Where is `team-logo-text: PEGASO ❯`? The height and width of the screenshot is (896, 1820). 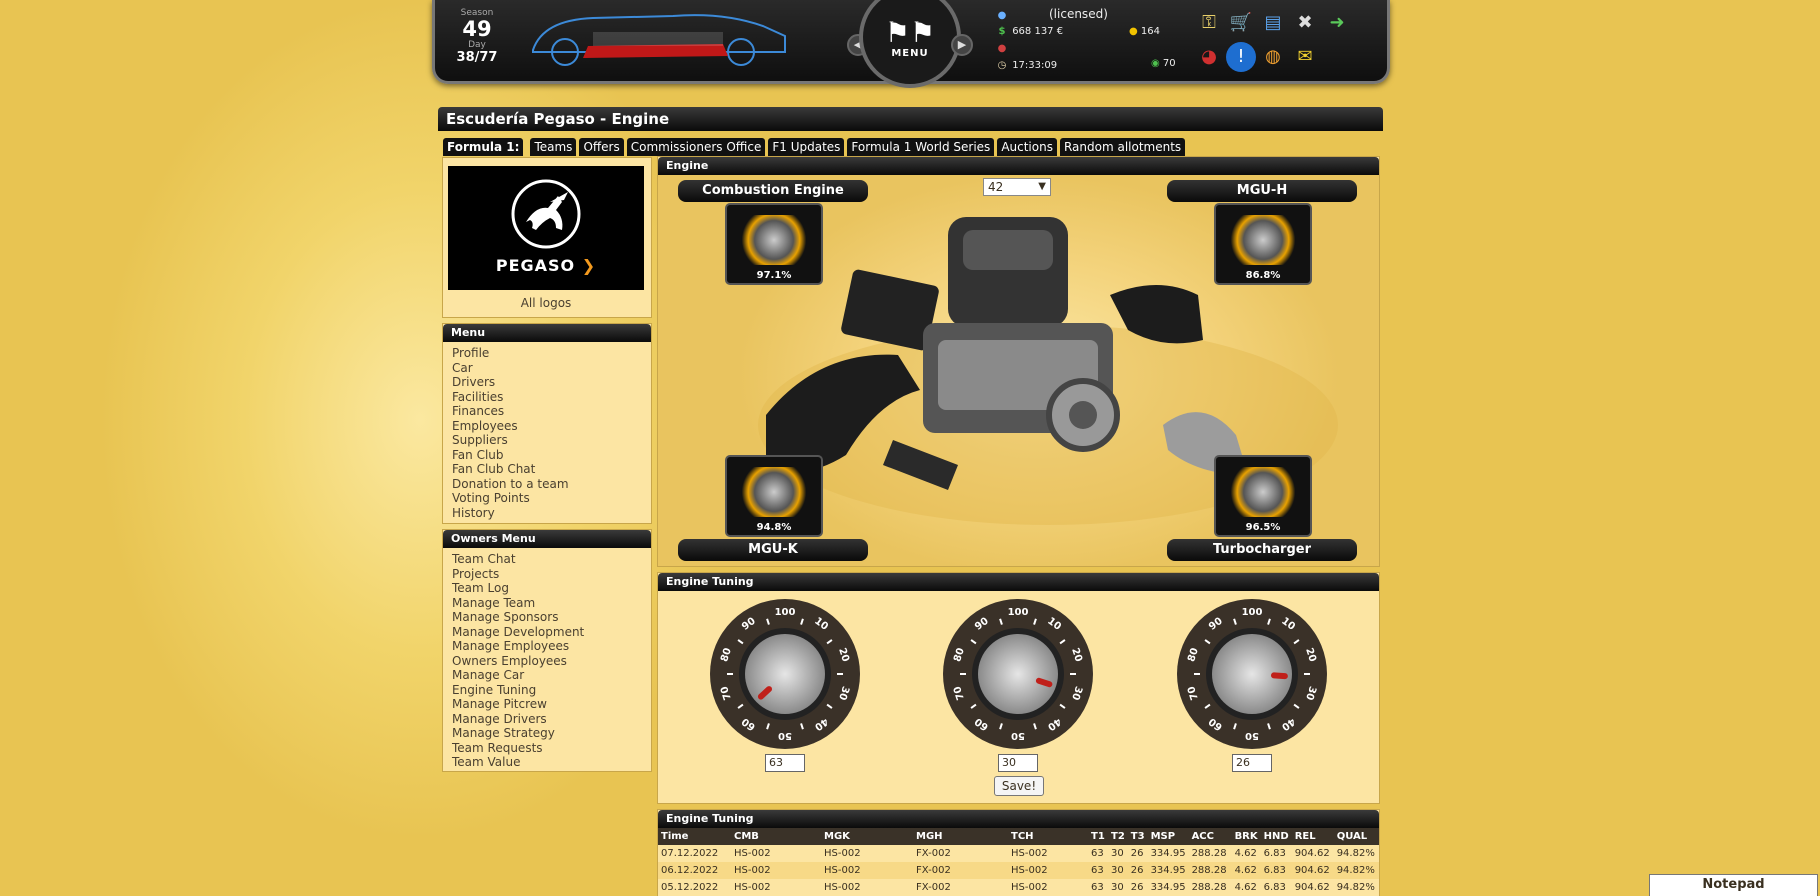
team-logo-text: PEGASO ❯ is located at coordinates (546, 265).